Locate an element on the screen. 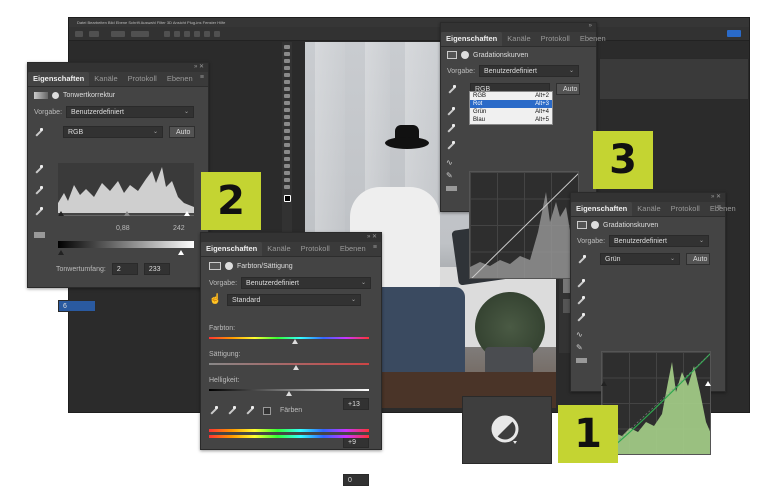 This screenshot has height=487, width=770. lightness-value-field: 0 is located at coordinates (356, 480).